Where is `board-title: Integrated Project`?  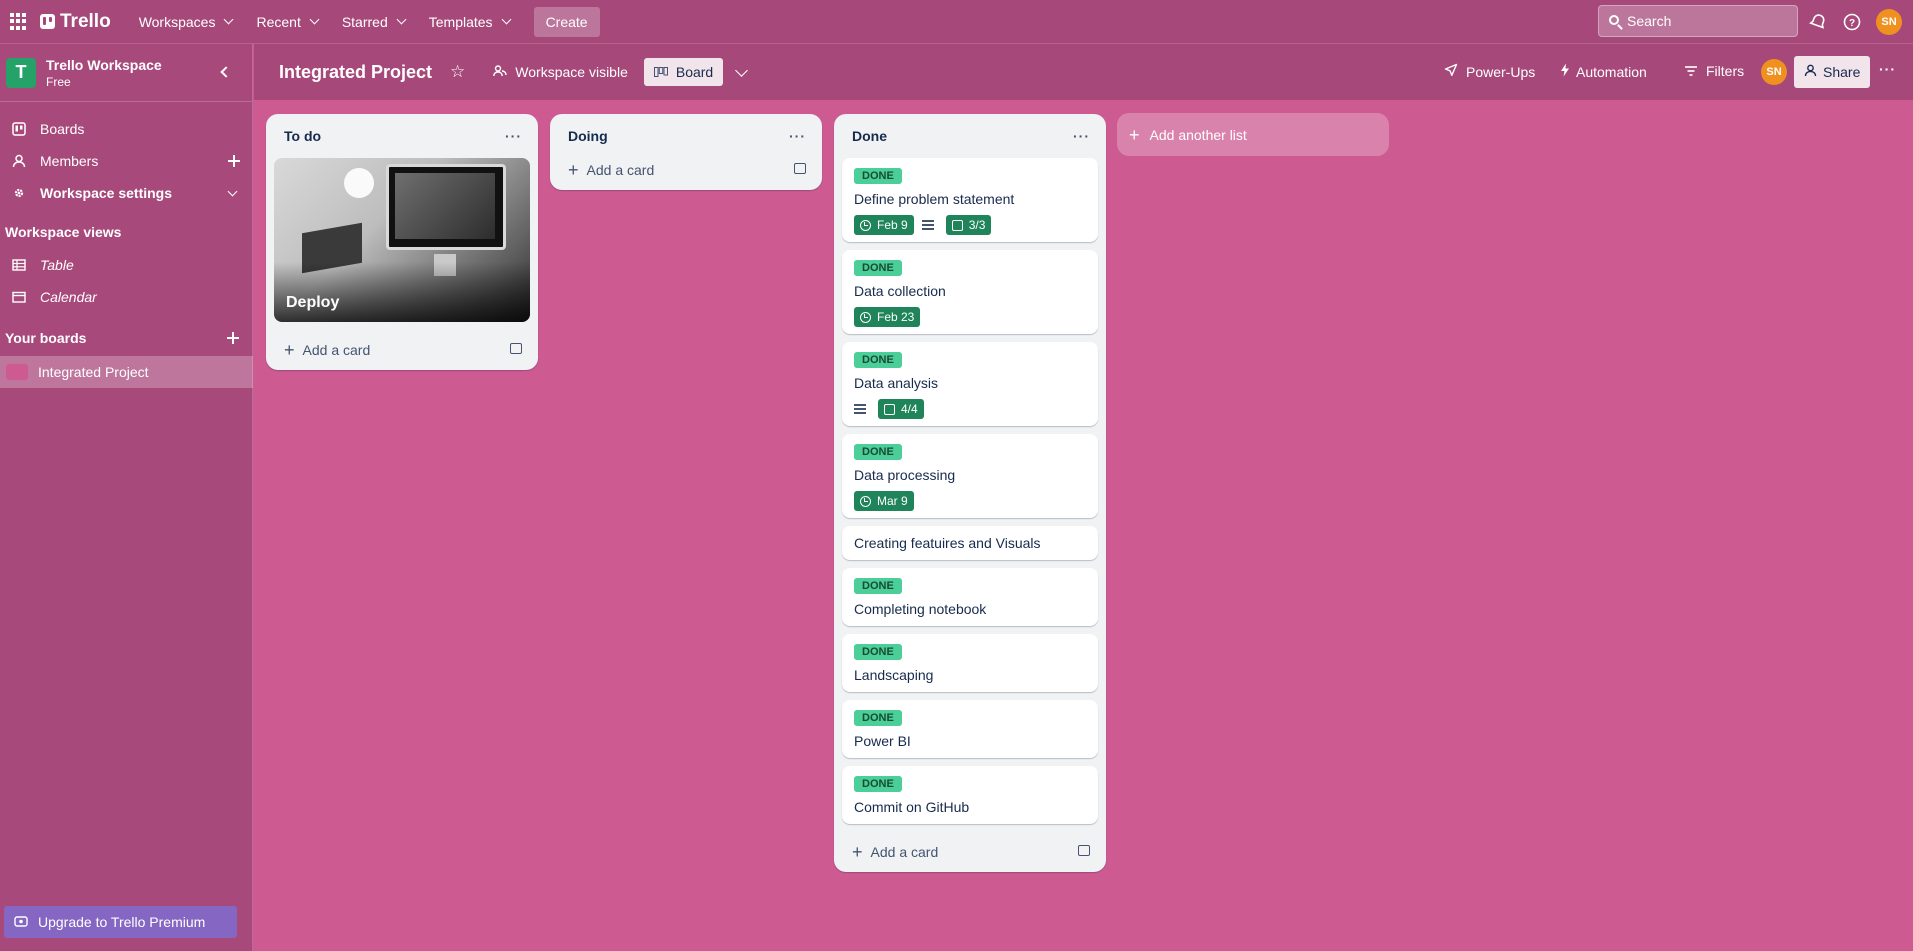
board-title: Integrated Project is located at coordinates (355, 72).